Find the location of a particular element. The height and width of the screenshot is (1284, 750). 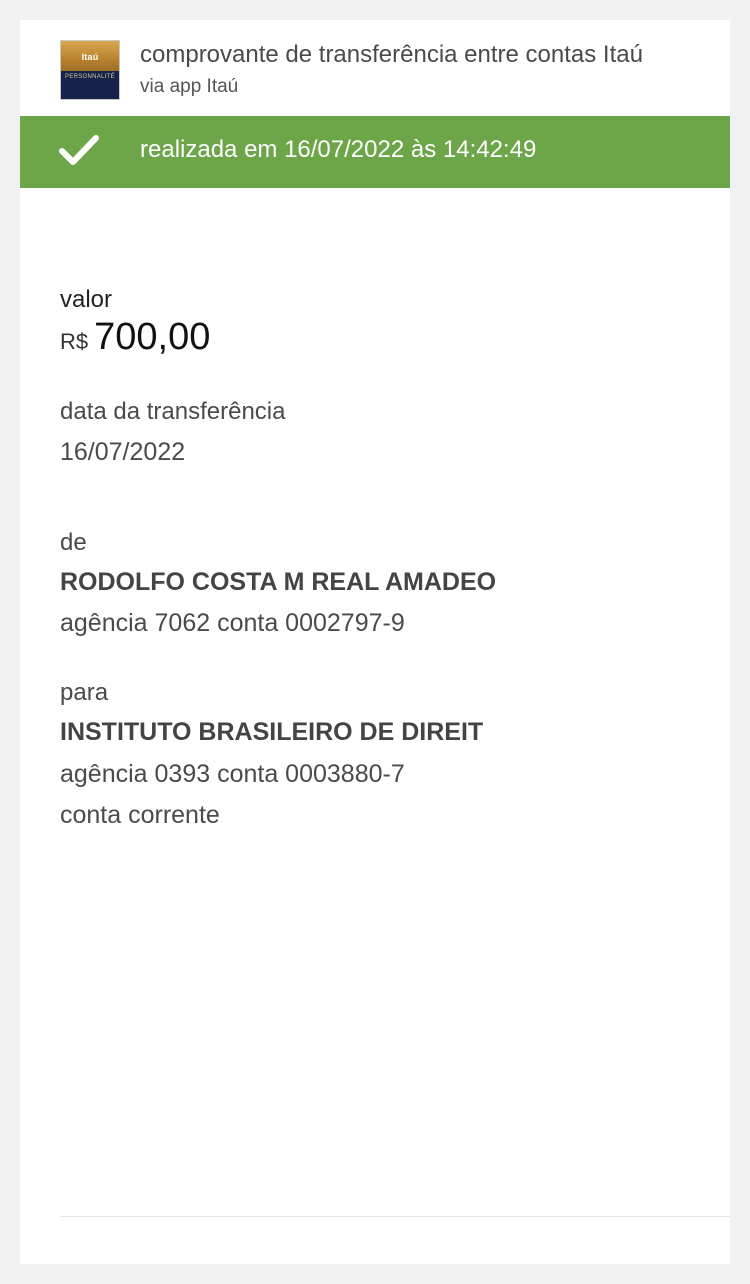

from-label: de is located at coordinates (73, 542).